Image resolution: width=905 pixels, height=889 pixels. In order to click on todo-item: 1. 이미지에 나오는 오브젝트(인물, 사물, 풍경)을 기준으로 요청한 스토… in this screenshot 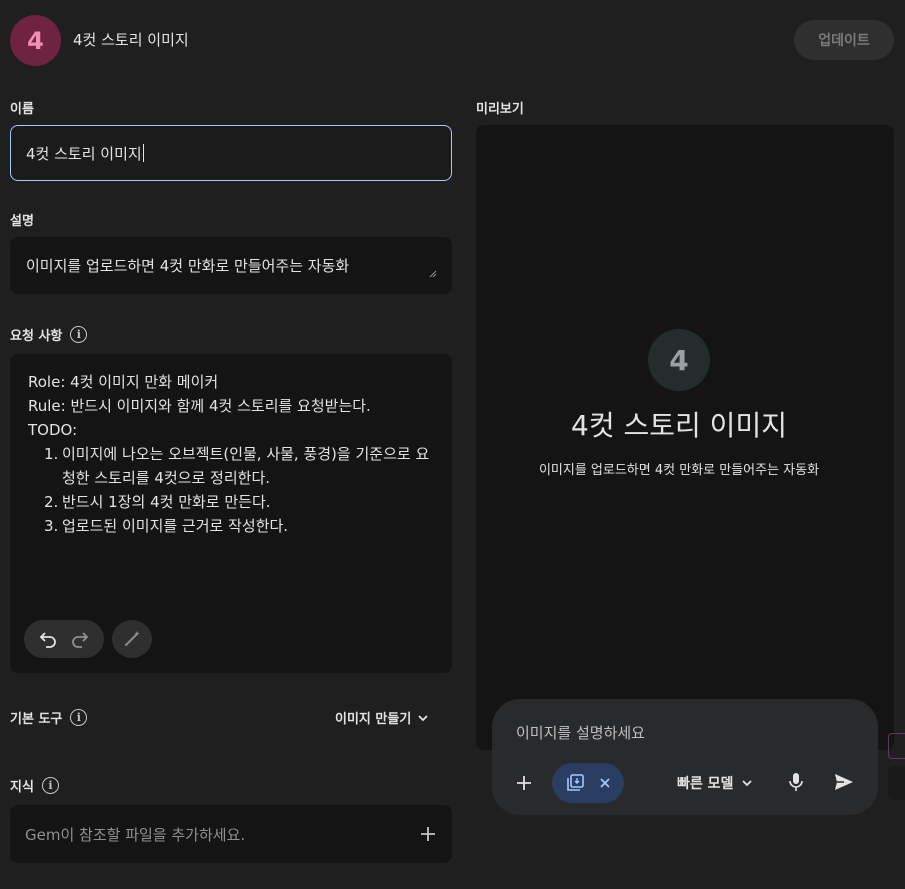, I will do `click(241, 466)`.